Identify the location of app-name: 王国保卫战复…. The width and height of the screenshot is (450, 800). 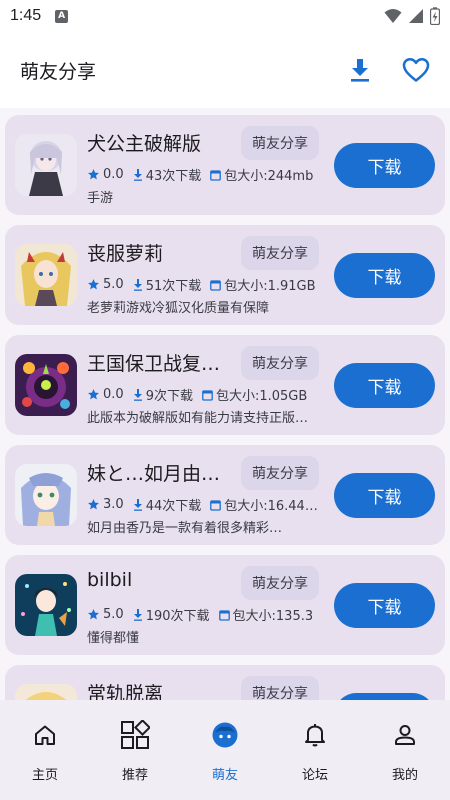
(154, 364).